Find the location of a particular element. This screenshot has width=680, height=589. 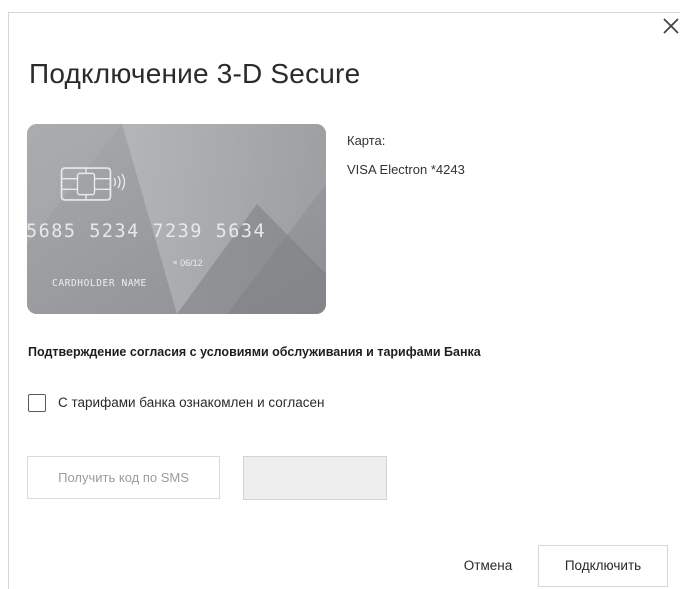

card-holder: CARDHOLDER NAME is located at coordinates (99, 283).